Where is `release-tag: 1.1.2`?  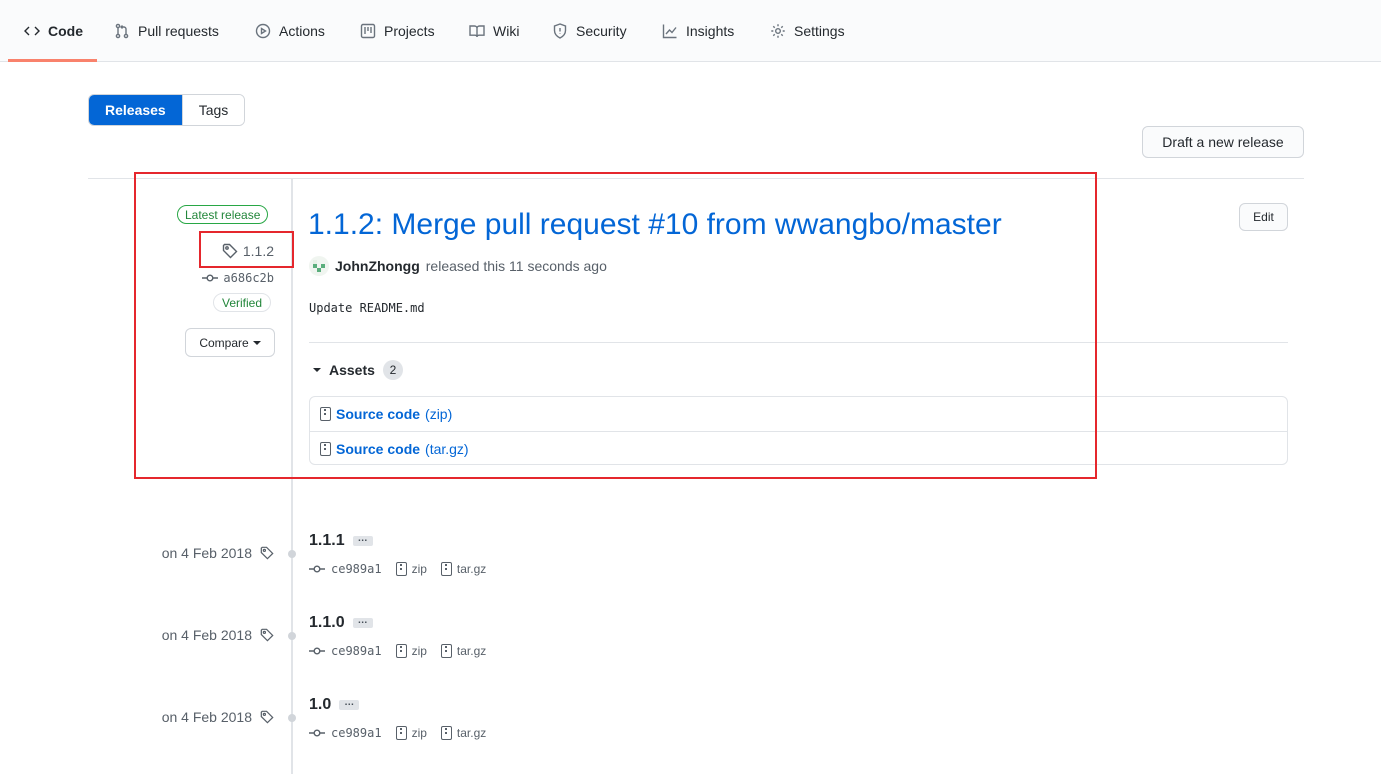
release-tag: 1.1.2 is located at coordinates (248, 251).